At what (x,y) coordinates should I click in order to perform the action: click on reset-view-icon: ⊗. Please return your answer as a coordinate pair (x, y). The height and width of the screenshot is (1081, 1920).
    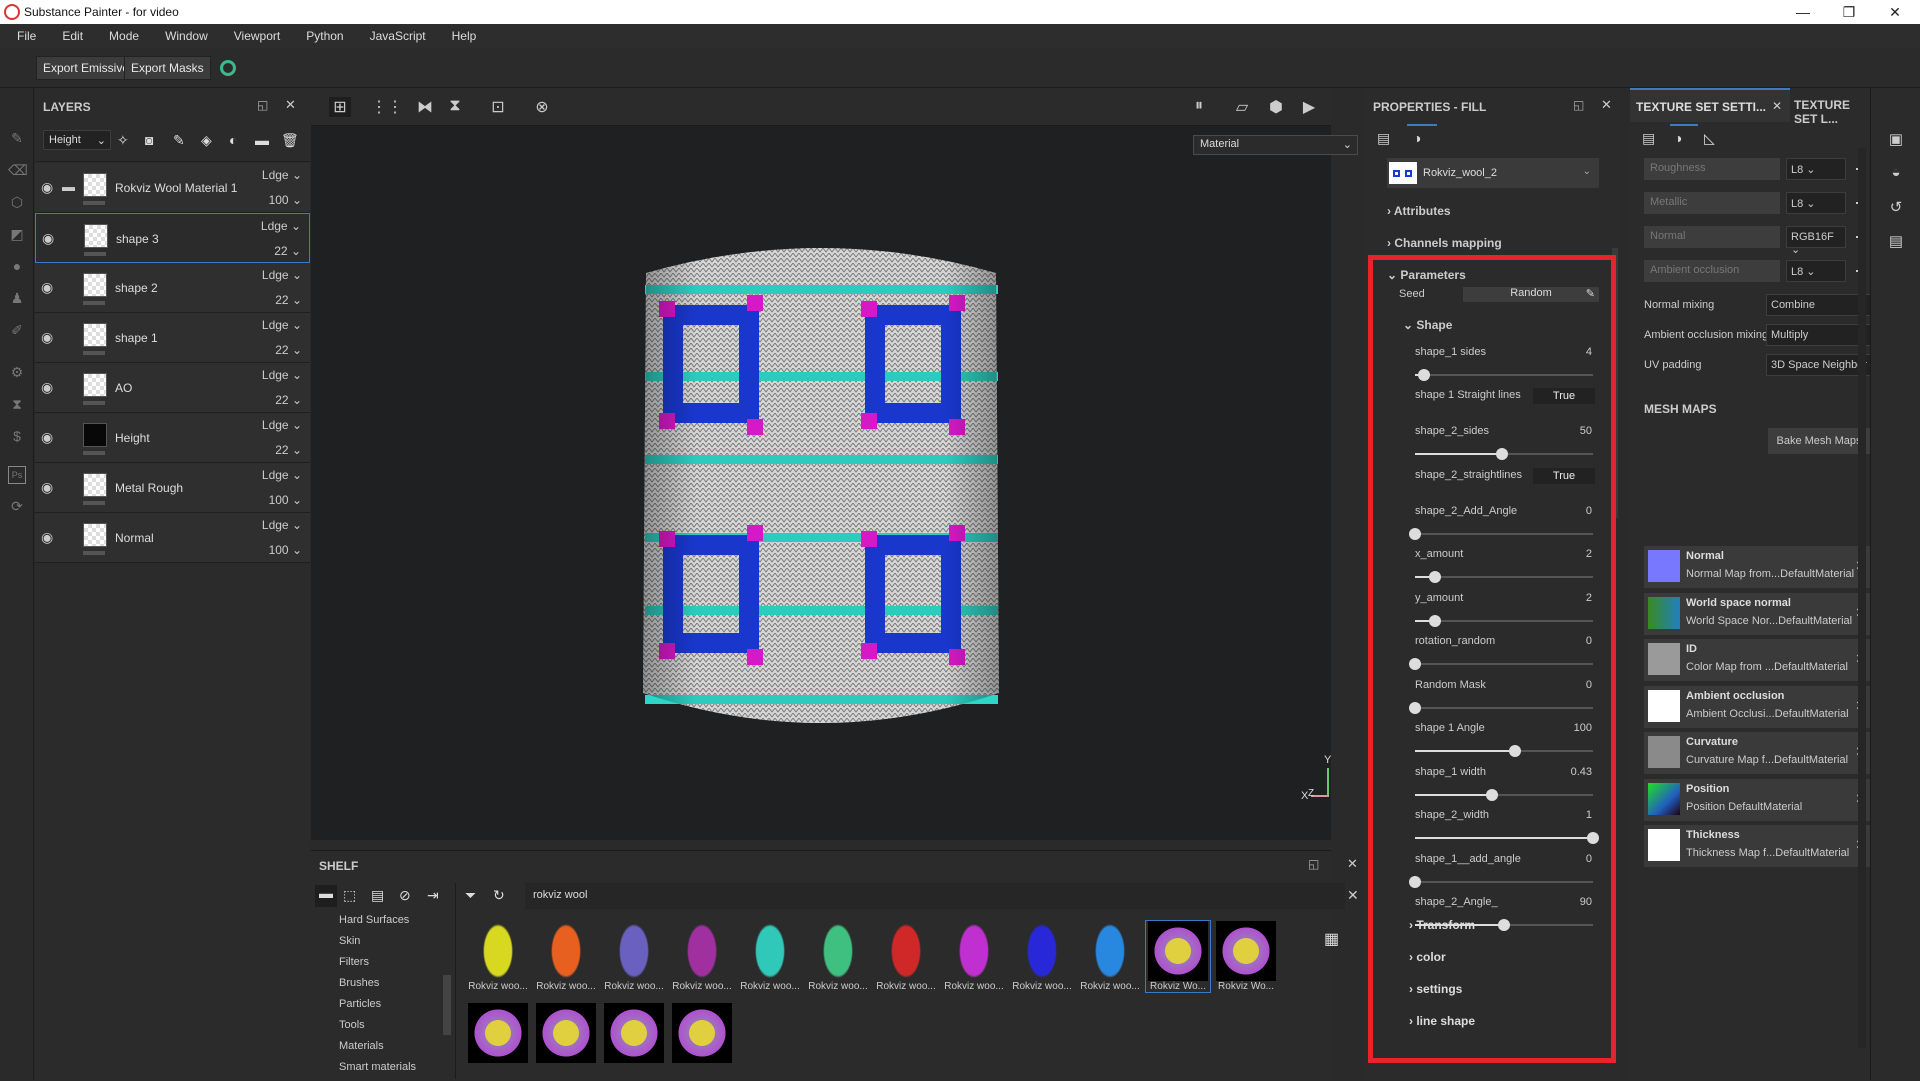
    Looking at the image, I should click on (542, 107).